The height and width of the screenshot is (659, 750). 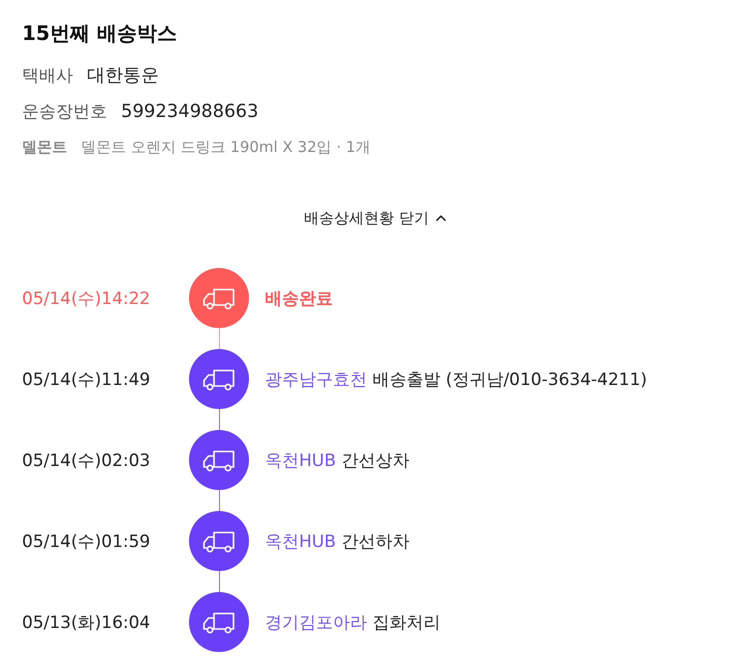 I want to click on brand-name: 델몬트, so click(x=44, y=147).